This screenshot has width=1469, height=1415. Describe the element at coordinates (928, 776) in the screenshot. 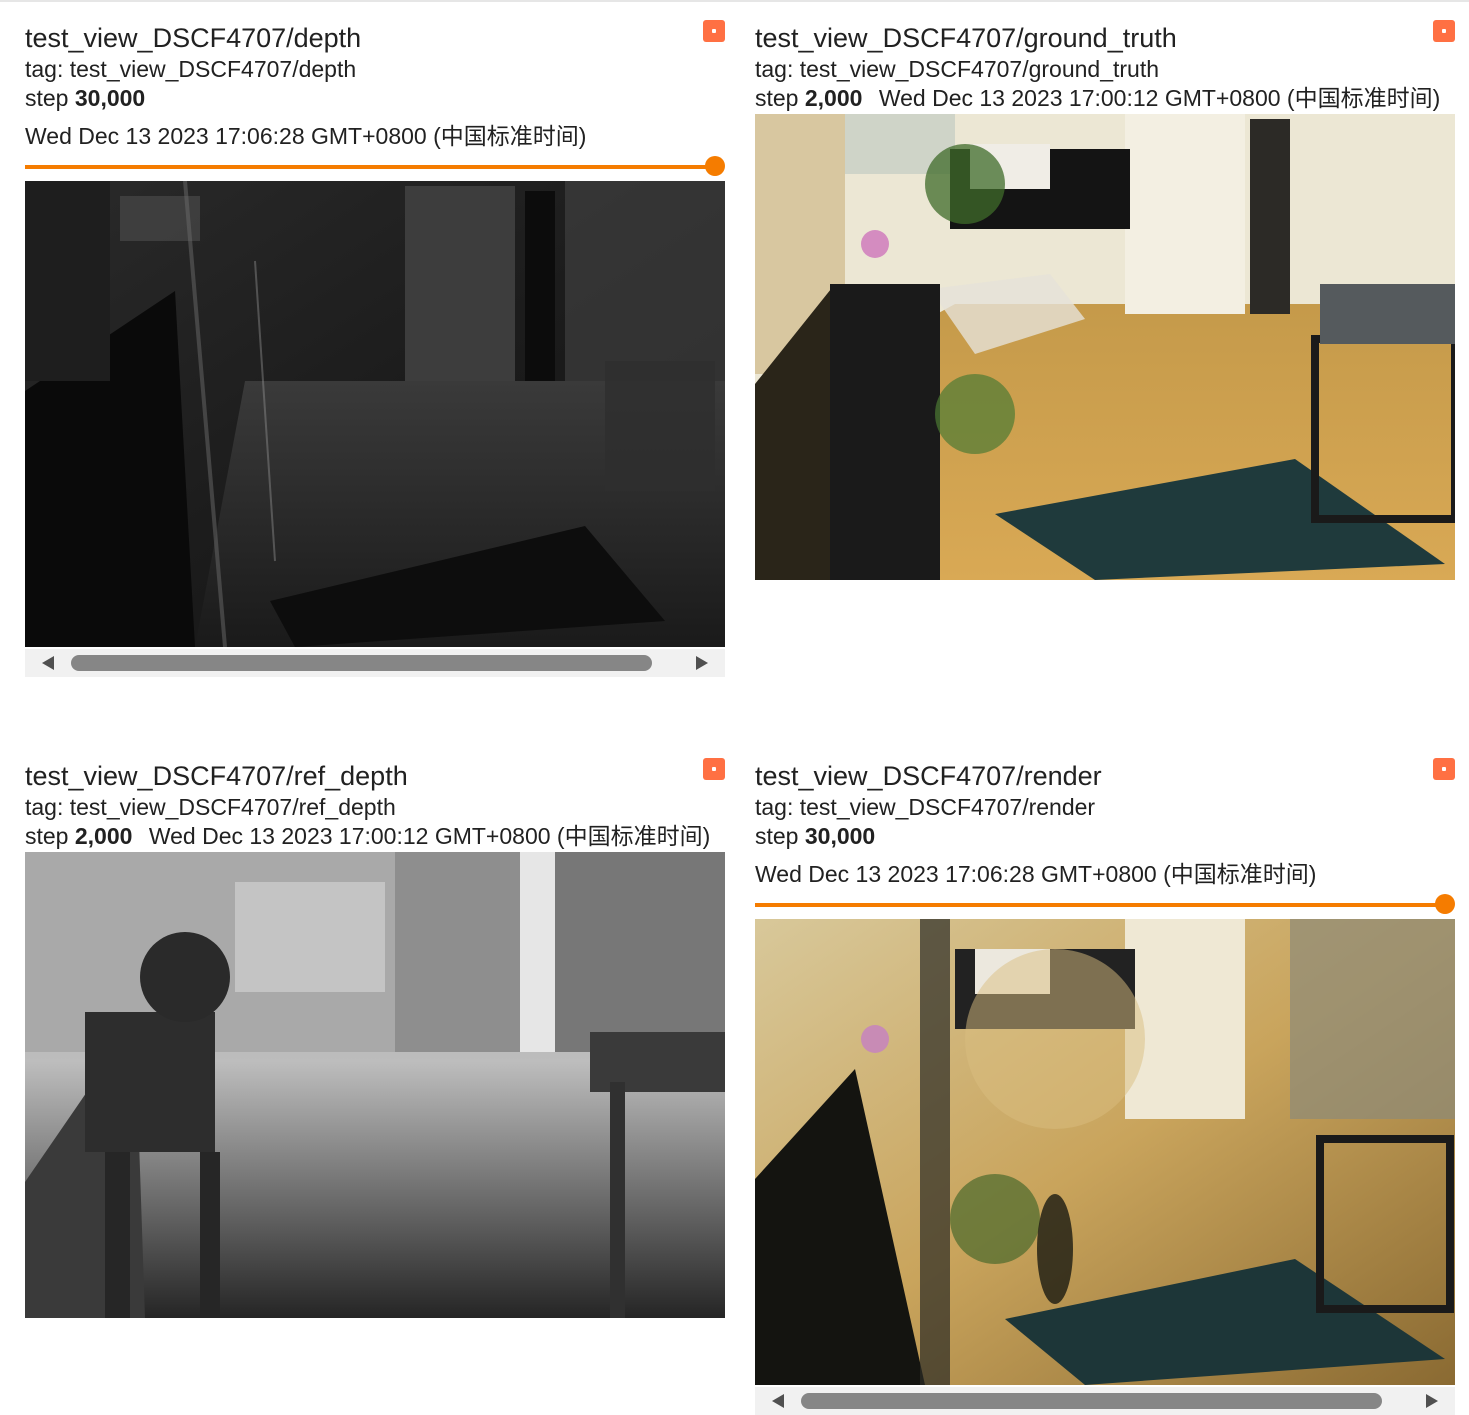

I see `card-title: test_view_DSCF4707/render` at that location.